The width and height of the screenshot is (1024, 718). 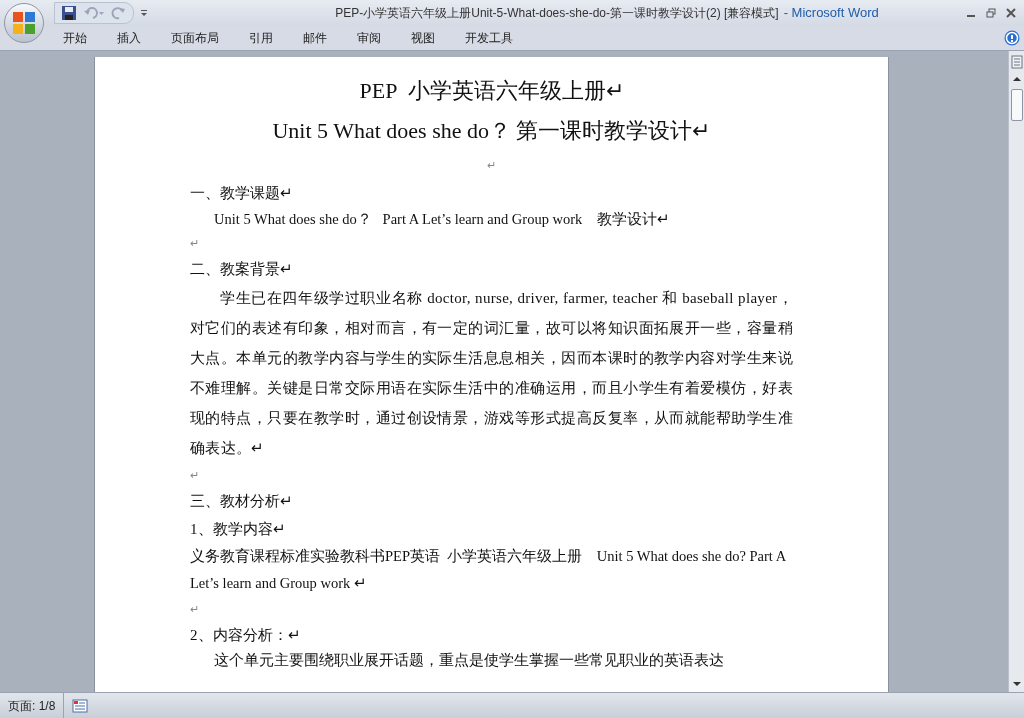 I want to click on ribbon-tab: 审阅, so click(x=369, y=38).